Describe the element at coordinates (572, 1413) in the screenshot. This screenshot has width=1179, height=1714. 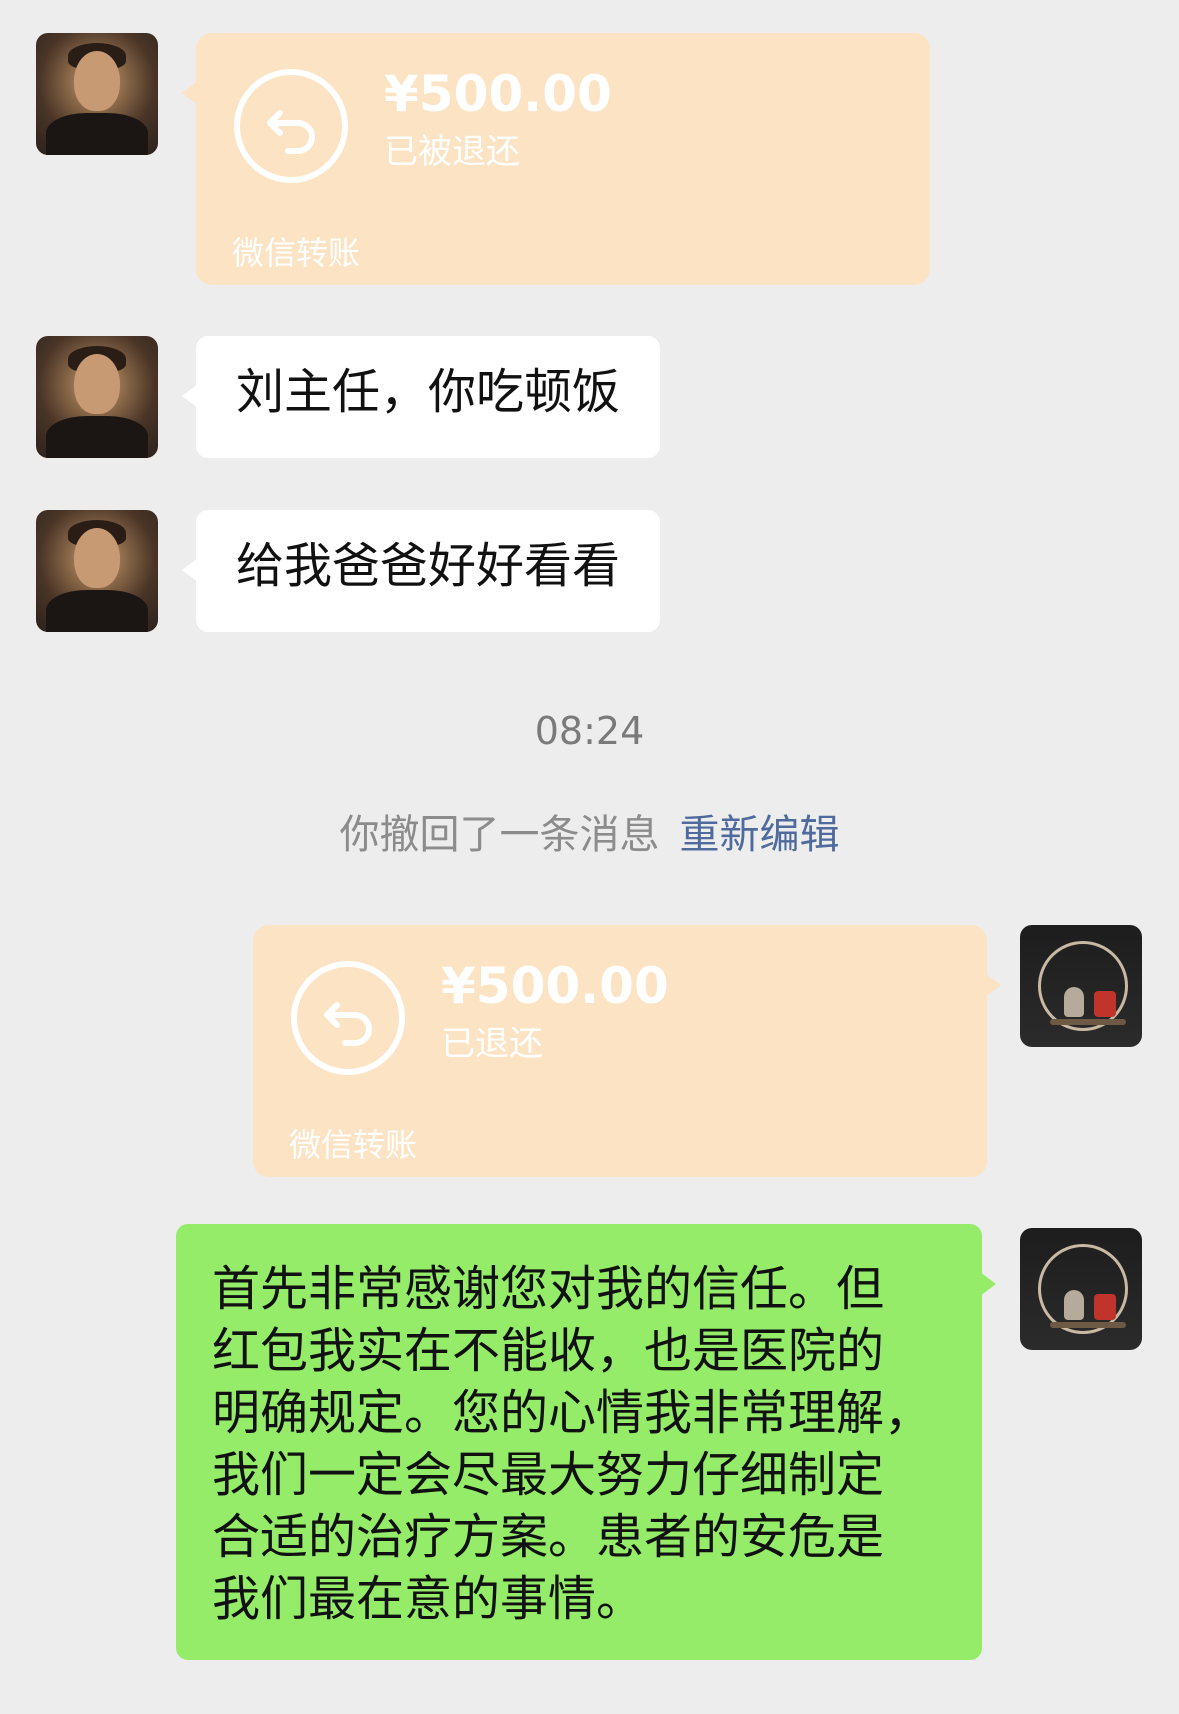
I see `reply-line: 明确规定。您的心情我非常理解，` at that location.